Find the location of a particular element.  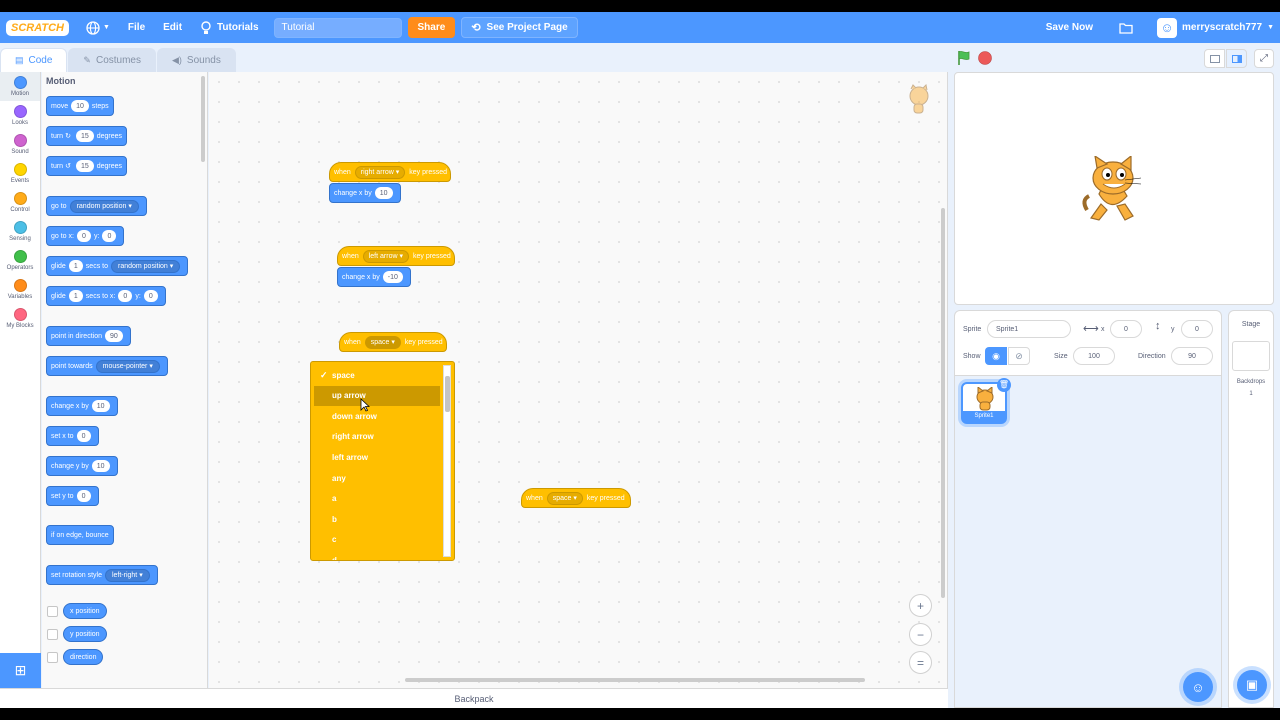

x-position-checkbox is located at coordinates (52, 611).